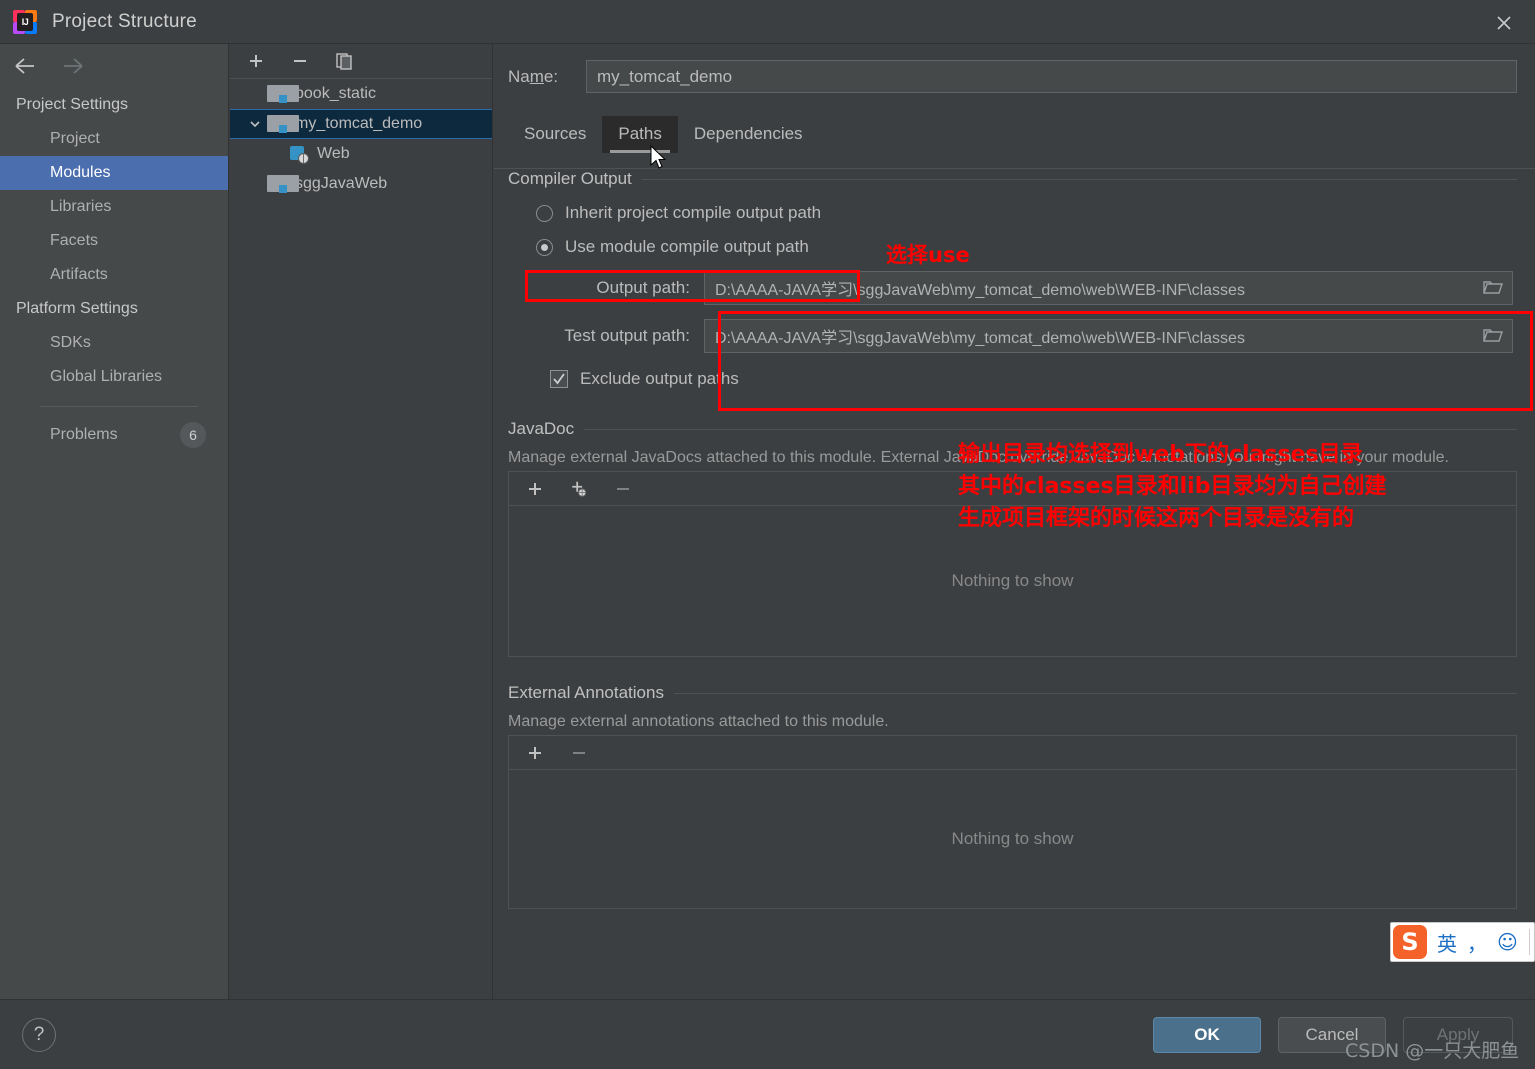 This screenshot has width=1535, height=1069. What do you see at coordinates (541, 428) in the screenshot?
I see `javadoc-title: JavaDoc` at bounding box center [541, 428].